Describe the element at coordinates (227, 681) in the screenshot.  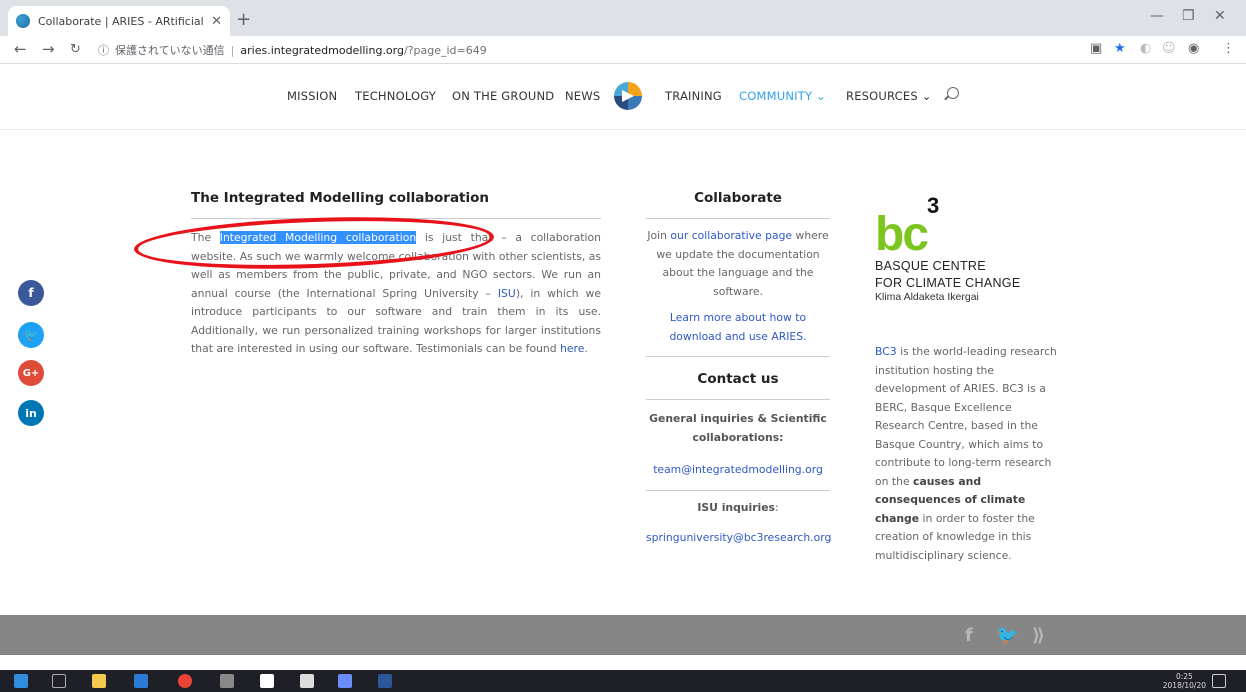
I see `app-icon` at that location.